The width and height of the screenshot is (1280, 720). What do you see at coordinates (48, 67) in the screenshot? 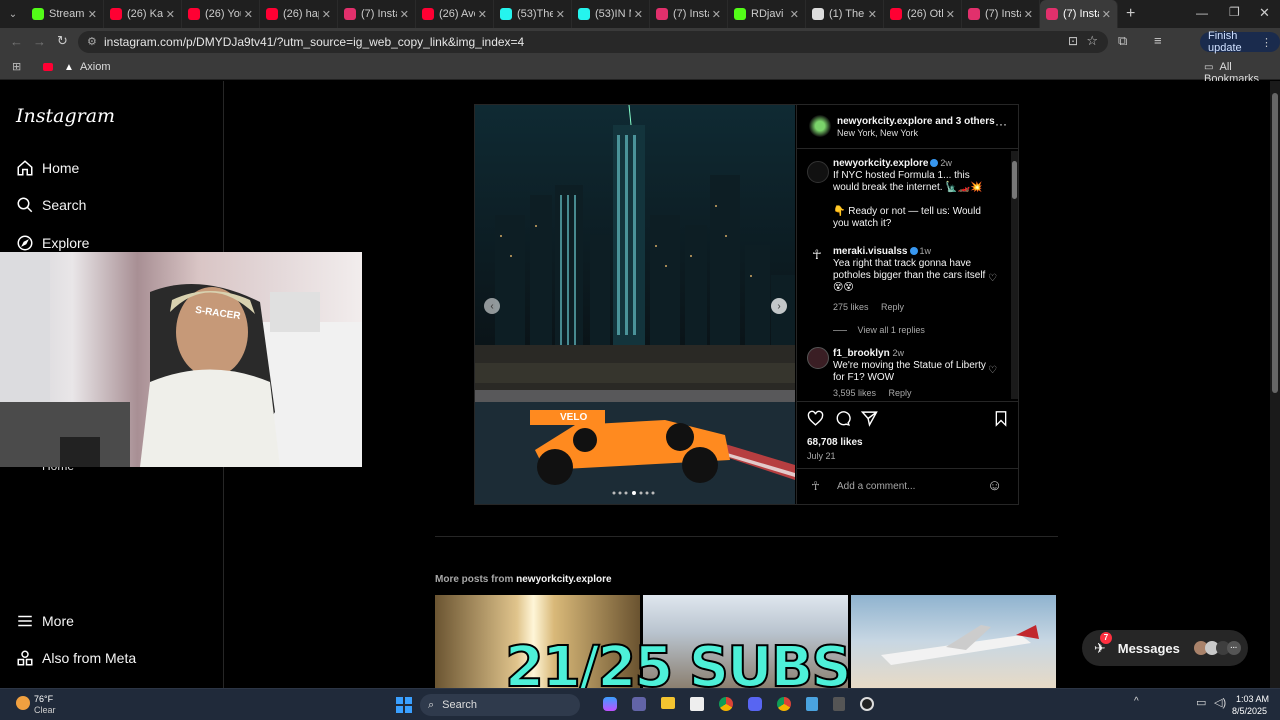
I see `youtube-bookmark-icon` at bounding box center [48, 67].